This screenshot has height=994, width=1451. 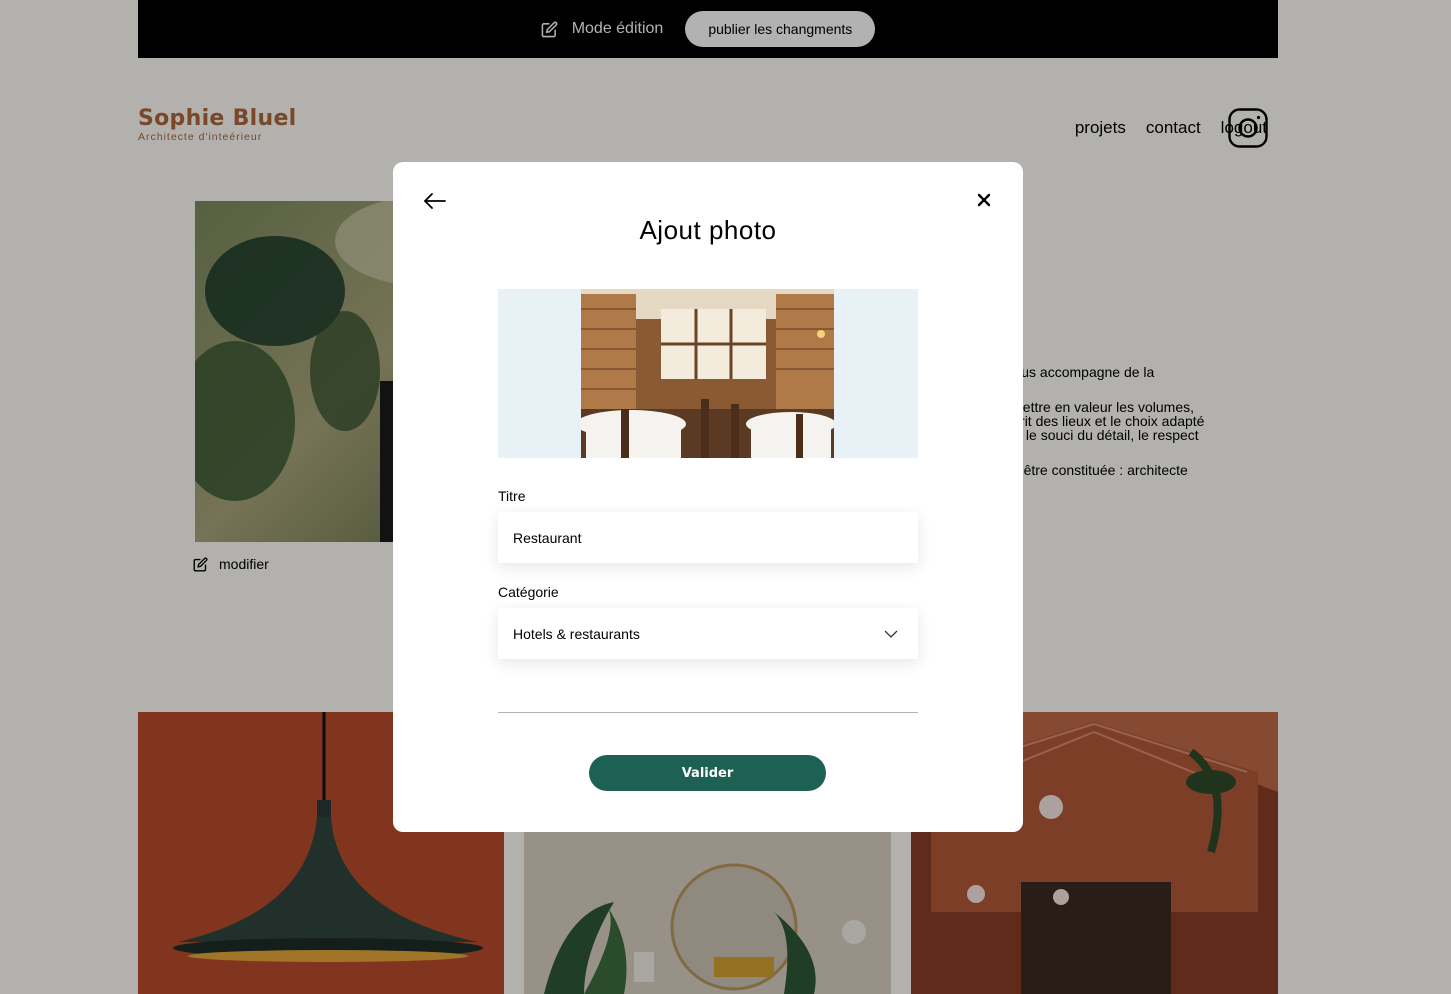 What do you see at coordinates (708, 230) in the screenshot?
I see `modal-title: Ajout photo` at bounding box center [708, 230].